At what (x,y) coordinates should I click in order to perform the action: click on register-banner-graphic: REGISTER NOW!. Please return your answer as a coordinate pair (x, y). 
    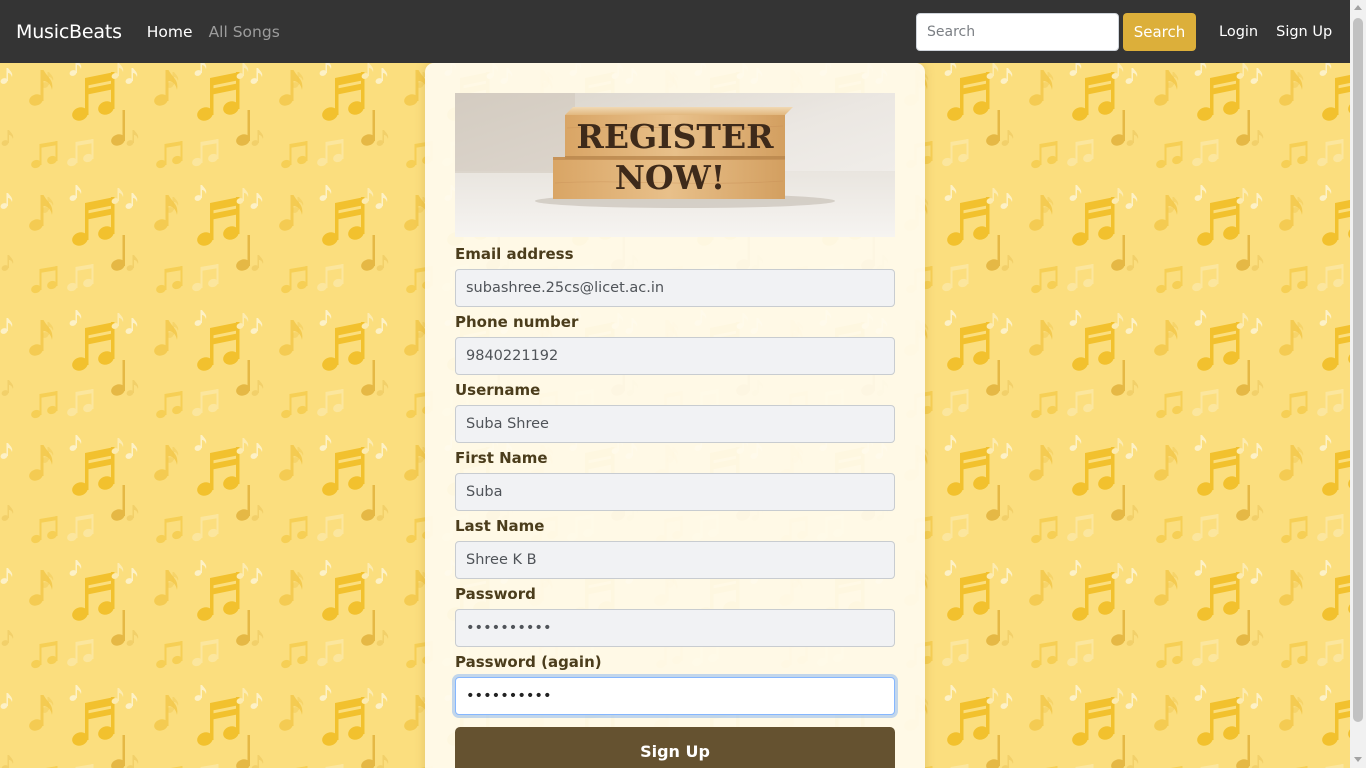
    Looking at the image, I should click on (675, 165).